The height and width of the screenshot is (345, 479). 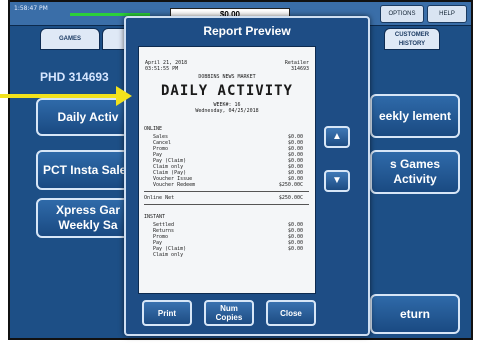 I want to click on arrow-up-icon: ▲, so click(x=337, y=136).